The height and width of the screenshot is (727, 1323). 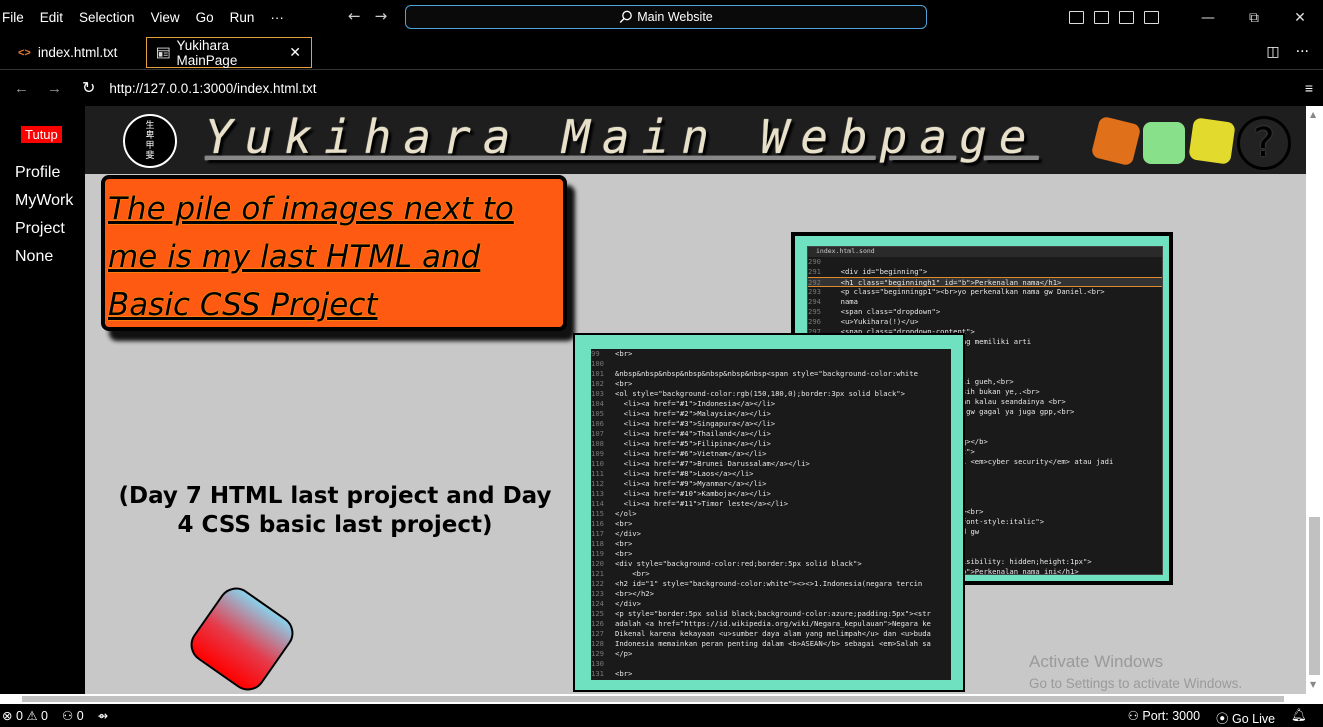 I want to click on line-number: 121, so click(x=597, y=573).